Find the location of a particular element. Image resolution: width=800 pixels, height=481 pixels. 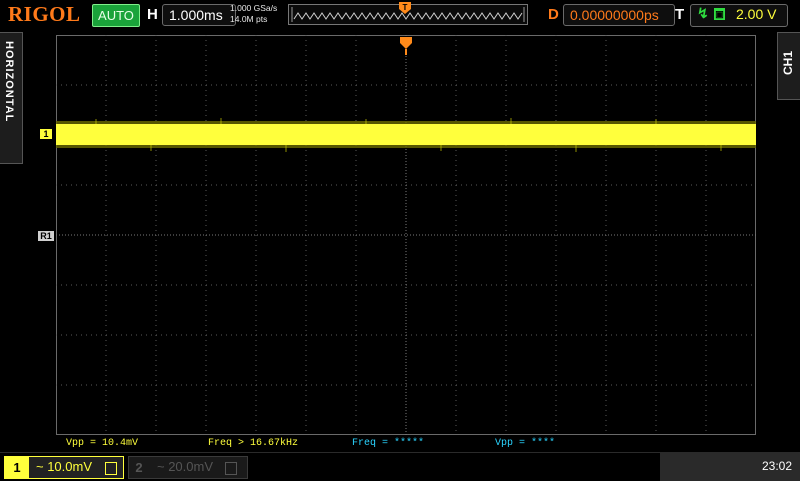

horizontal-menu-tab: HORIZONTAL is located at coordinates (11, 98).